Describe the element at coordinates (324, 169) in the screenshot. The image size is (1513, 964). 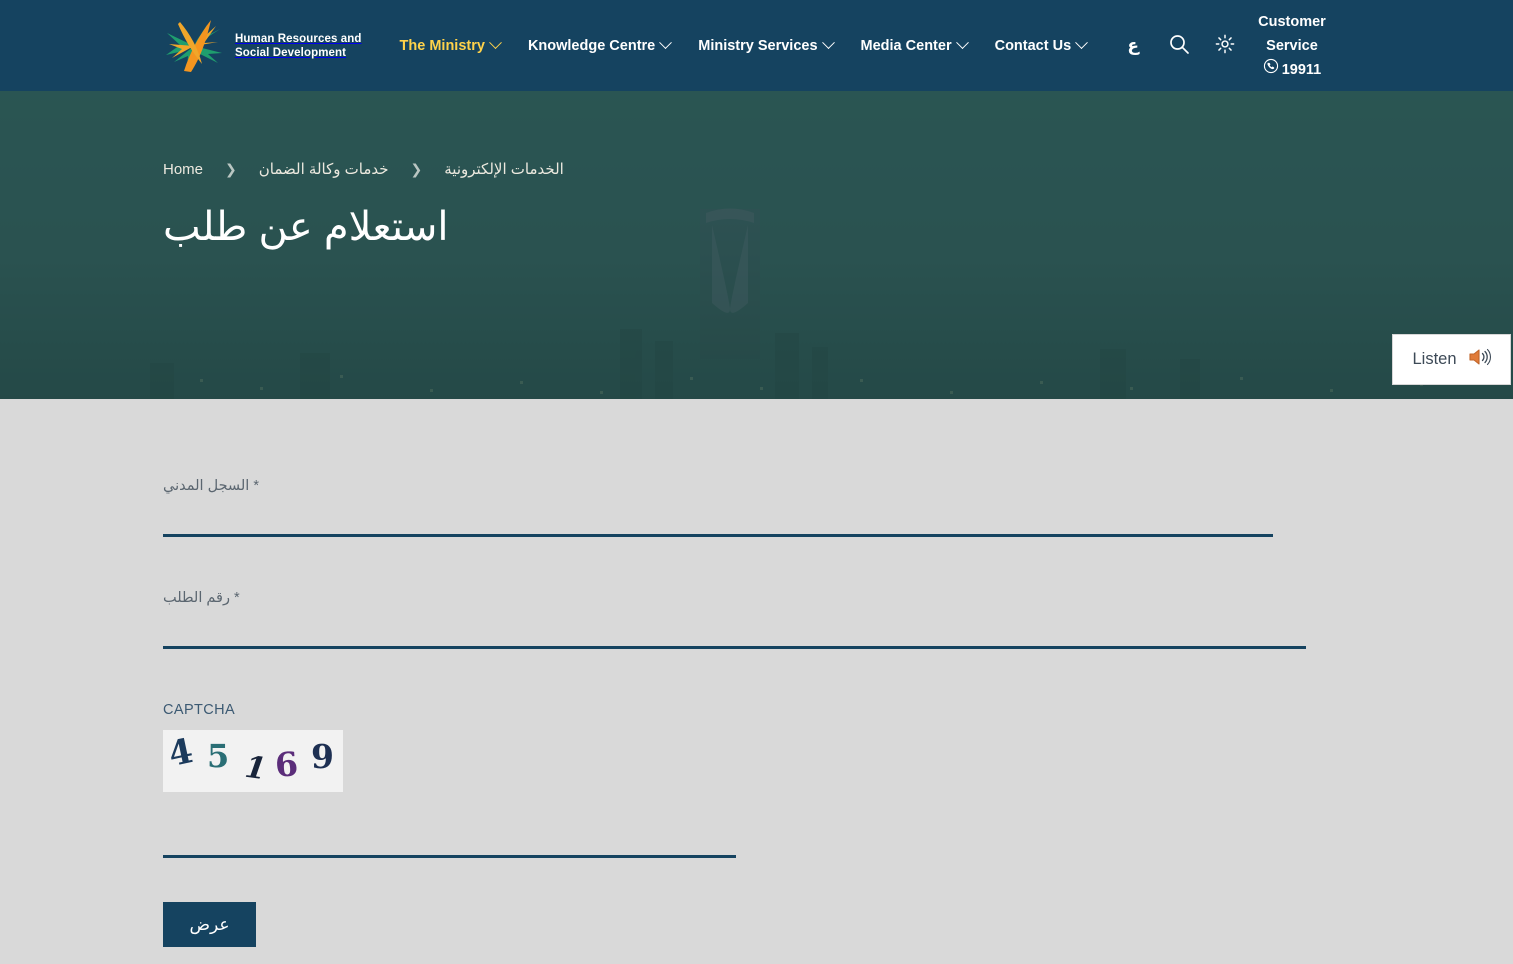
I see `breadcrumb-item-guarantee-agency-services: خدمات وكالة الضمان` at that location.